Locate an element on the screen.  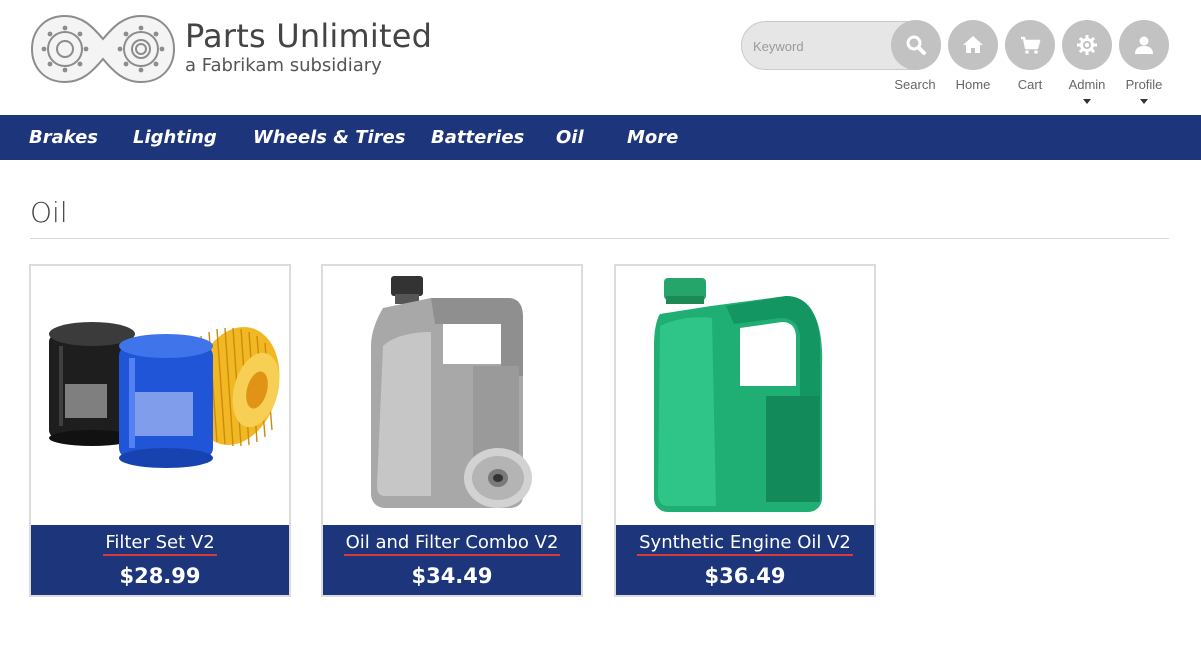
cart-label: Cart is located at coordinates (1030, 84).